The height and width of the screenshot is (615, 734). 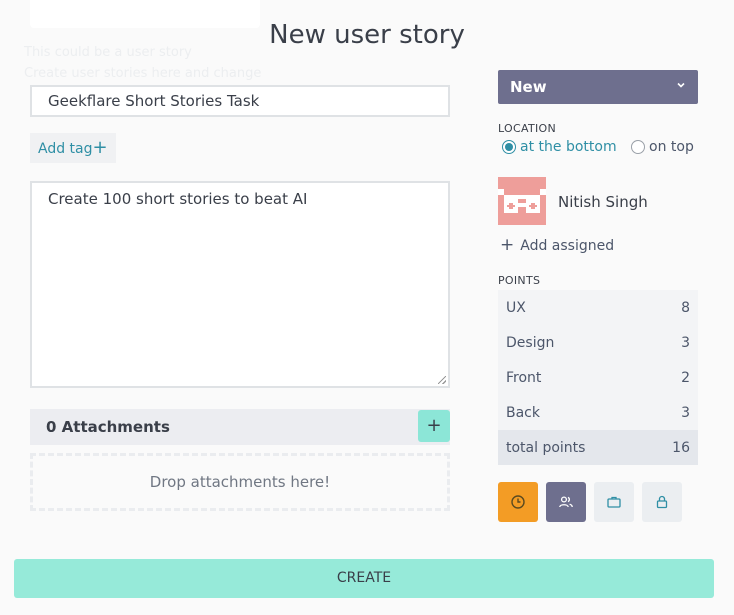 What do you see at coordinates (364, 578) in the screenshot?
I see `create-button: CREATE` at bounding box center [364, 578].